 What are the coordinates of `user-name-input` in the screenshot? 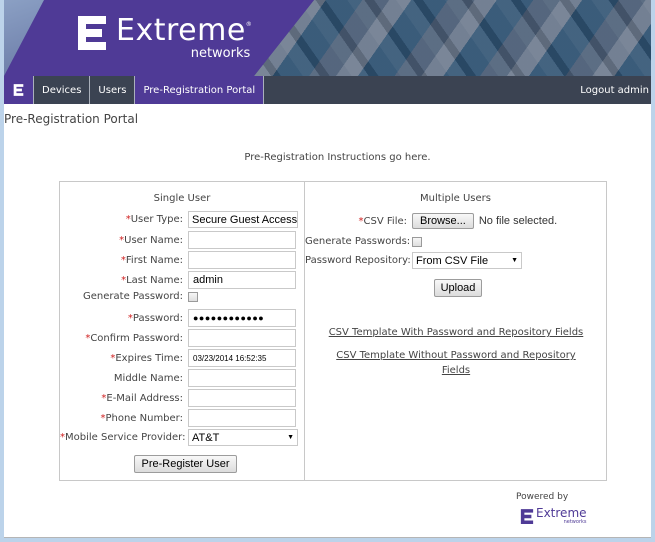 It's located at (242, 240).